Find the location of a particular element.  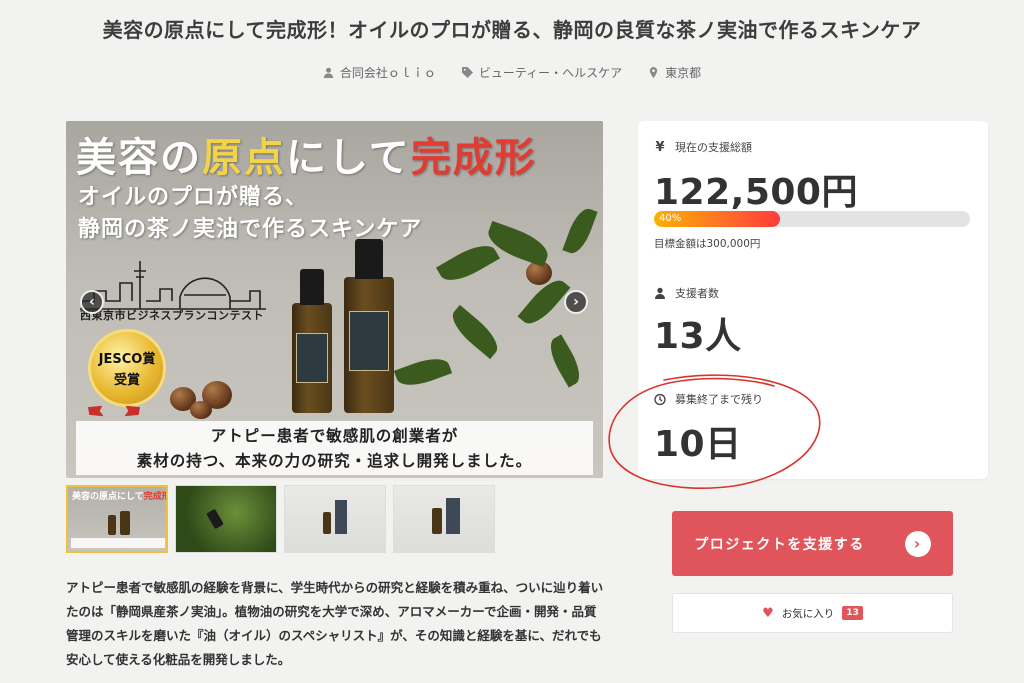

hero-headline-highlight: 原点 is located at coordinates (244, 157).